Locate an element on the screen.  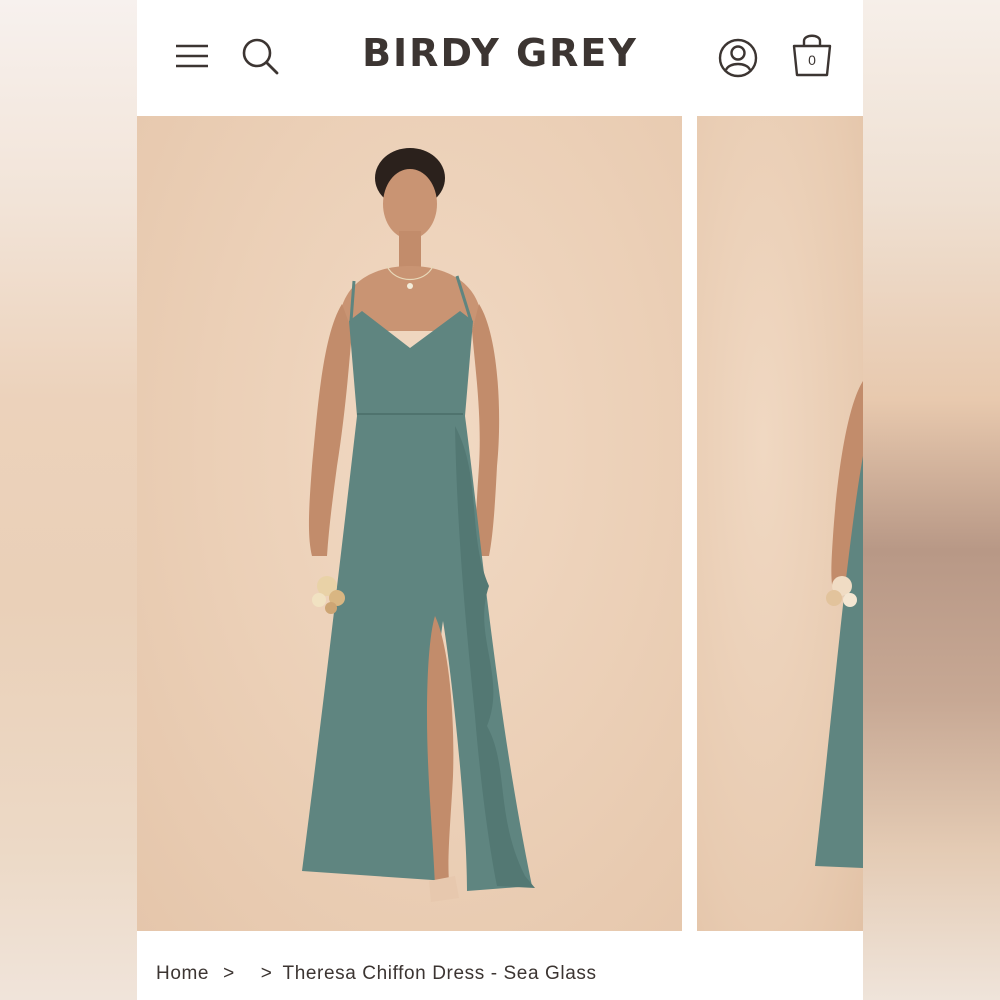
cart-count-badge: 0 is located at coordinates (812, 60).